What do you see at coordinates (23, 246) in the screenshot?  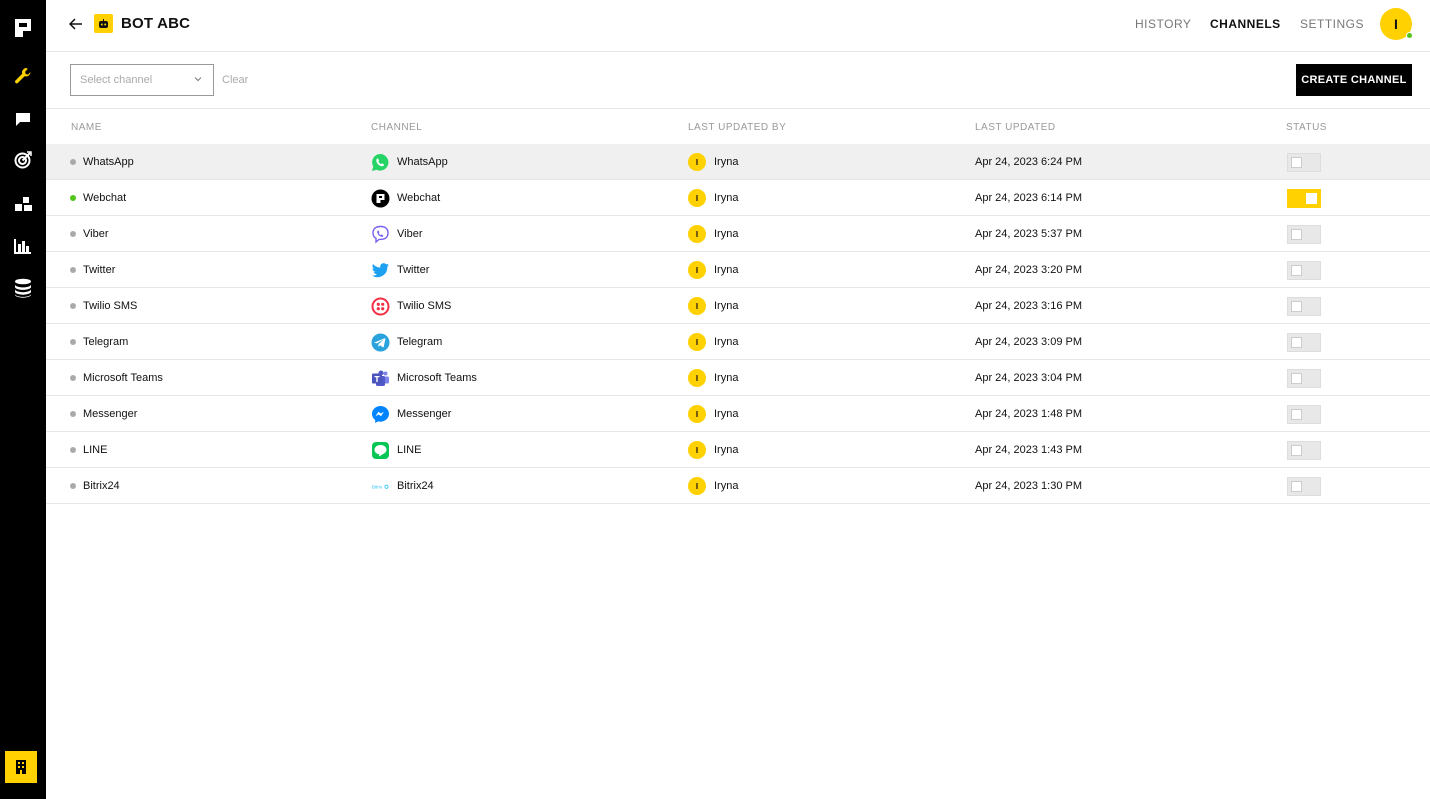 I see `bar-chart-icon` at bounding box center [23, 246].